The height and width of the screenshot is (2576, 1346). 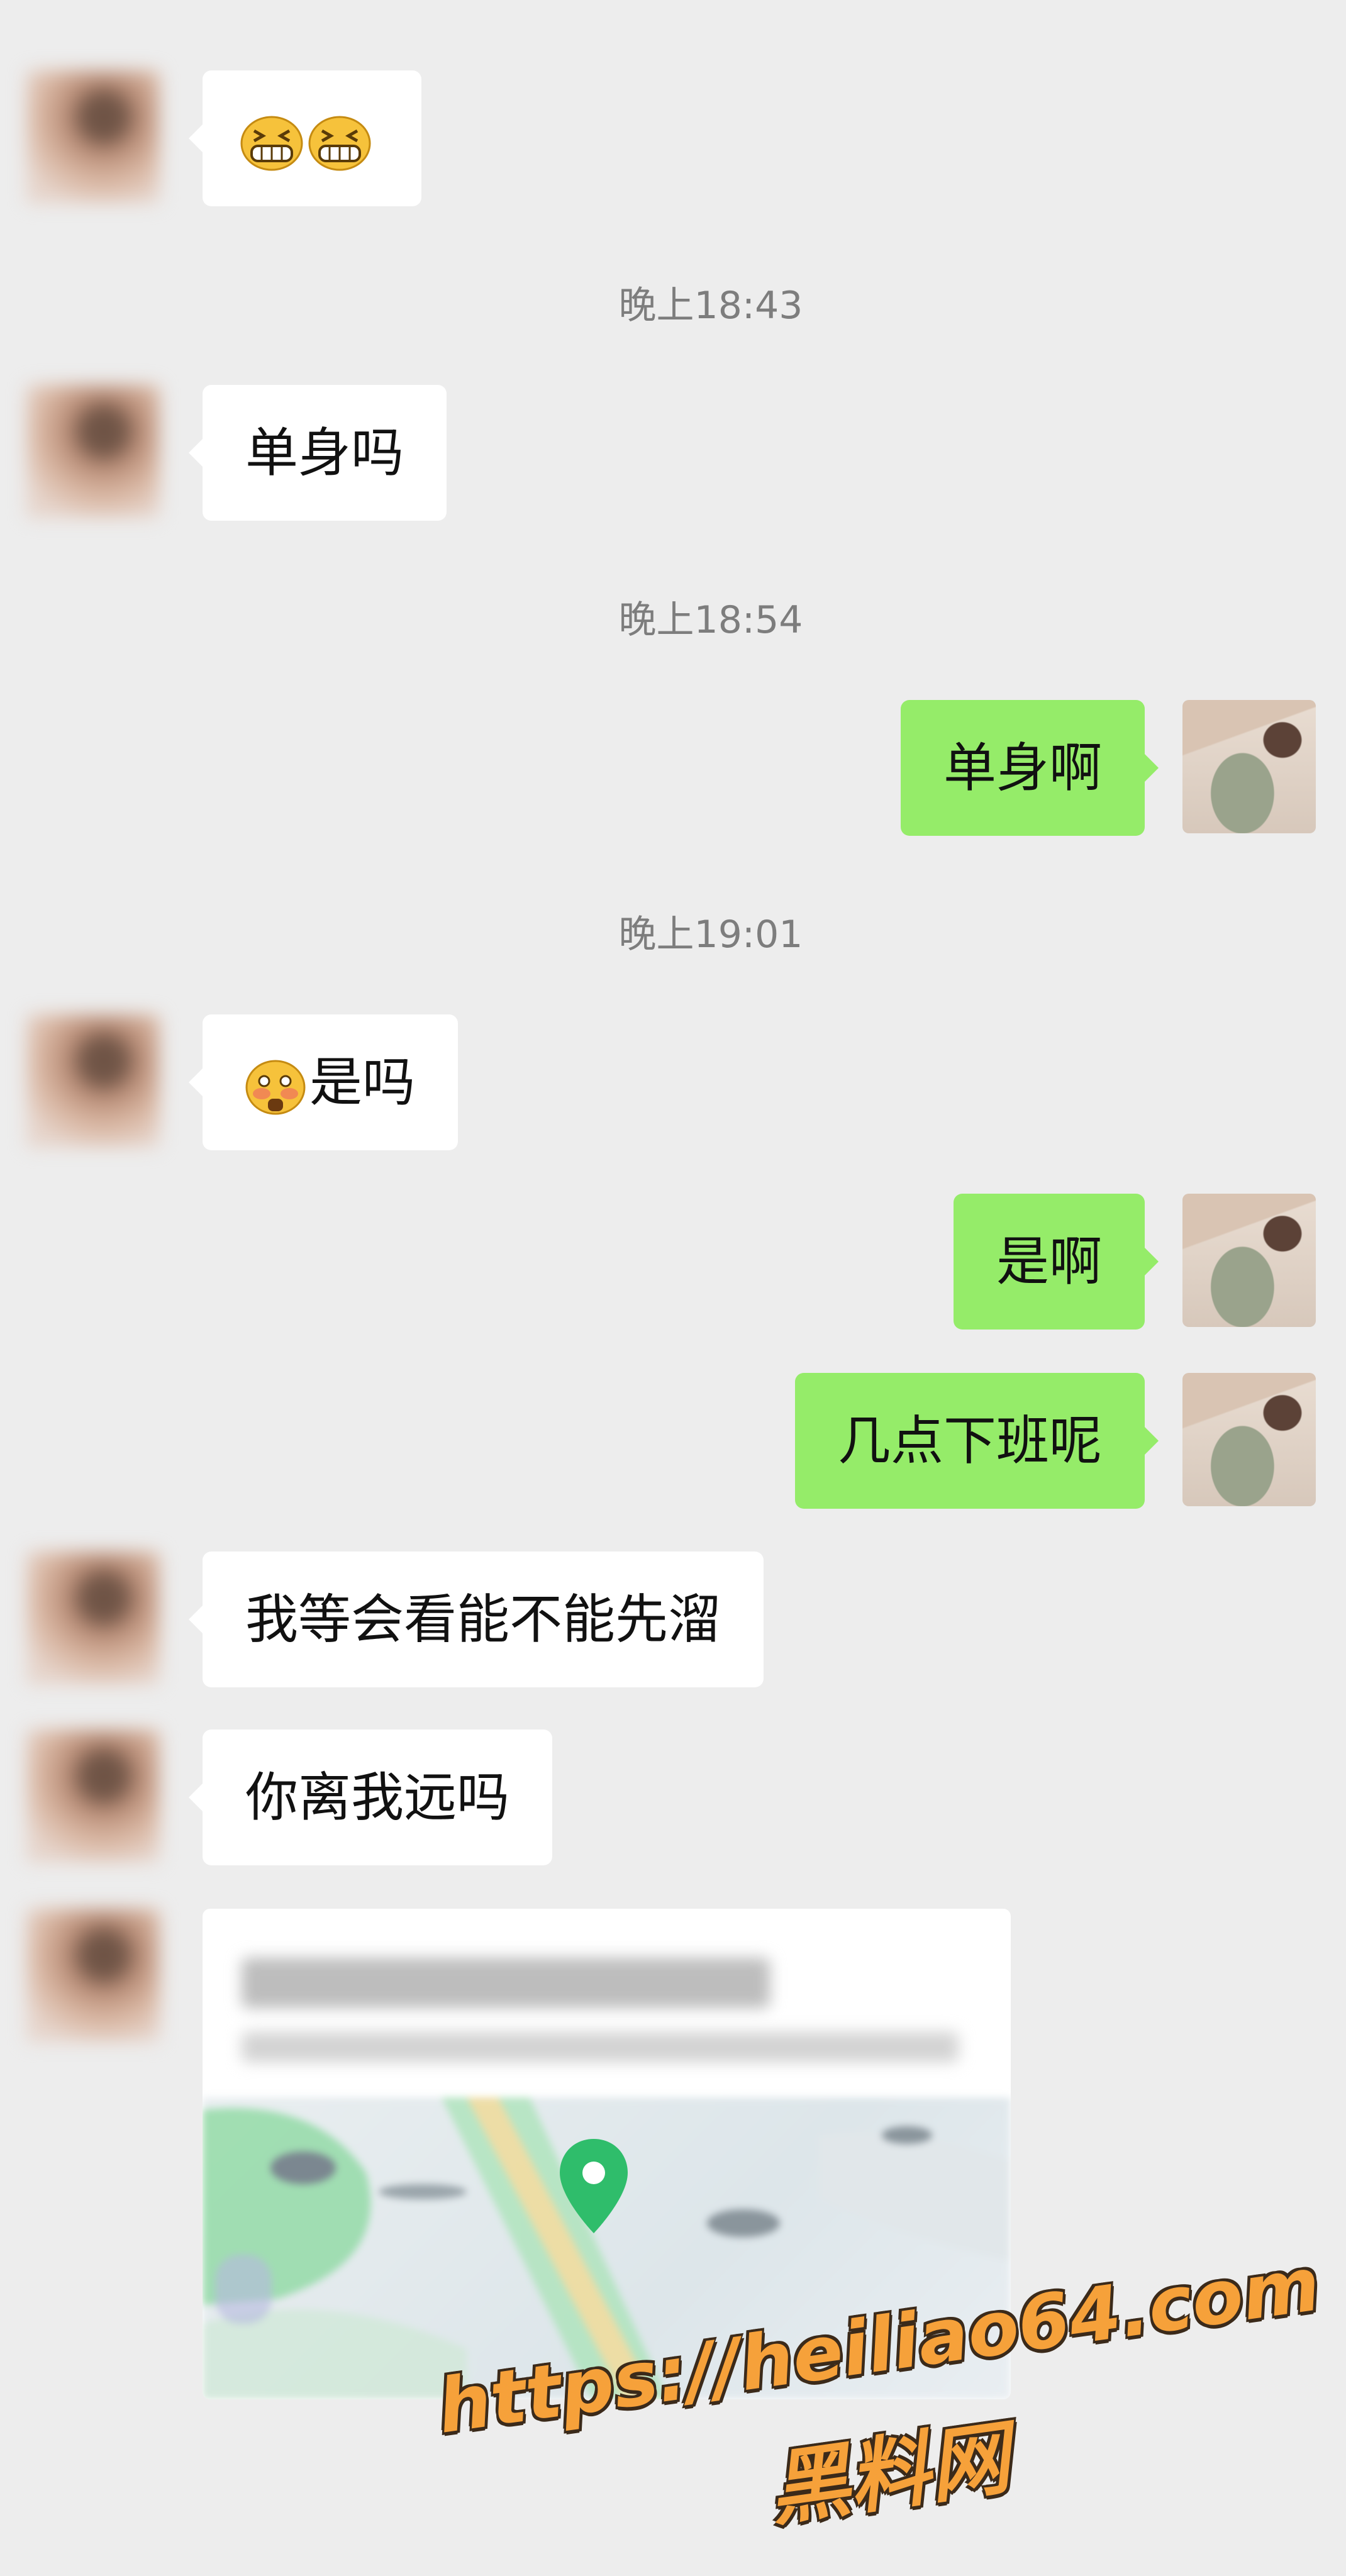 I want to click on message-bubble-outgoing: 几点下班呢, so click(x=969, y=1441).